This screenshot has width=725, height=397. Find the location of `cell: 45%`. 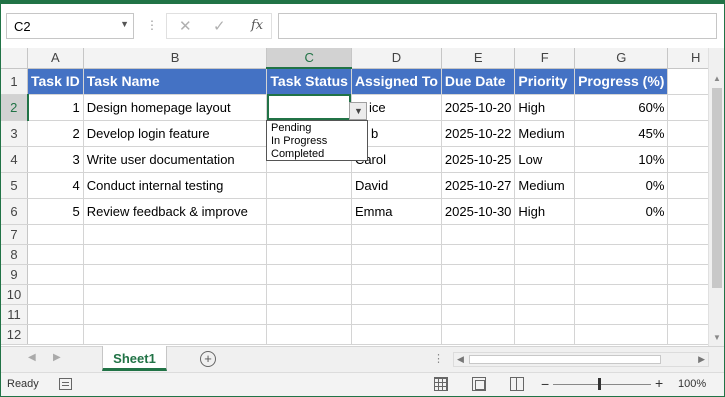

cell: 45% is located at coordinates (621, 133).